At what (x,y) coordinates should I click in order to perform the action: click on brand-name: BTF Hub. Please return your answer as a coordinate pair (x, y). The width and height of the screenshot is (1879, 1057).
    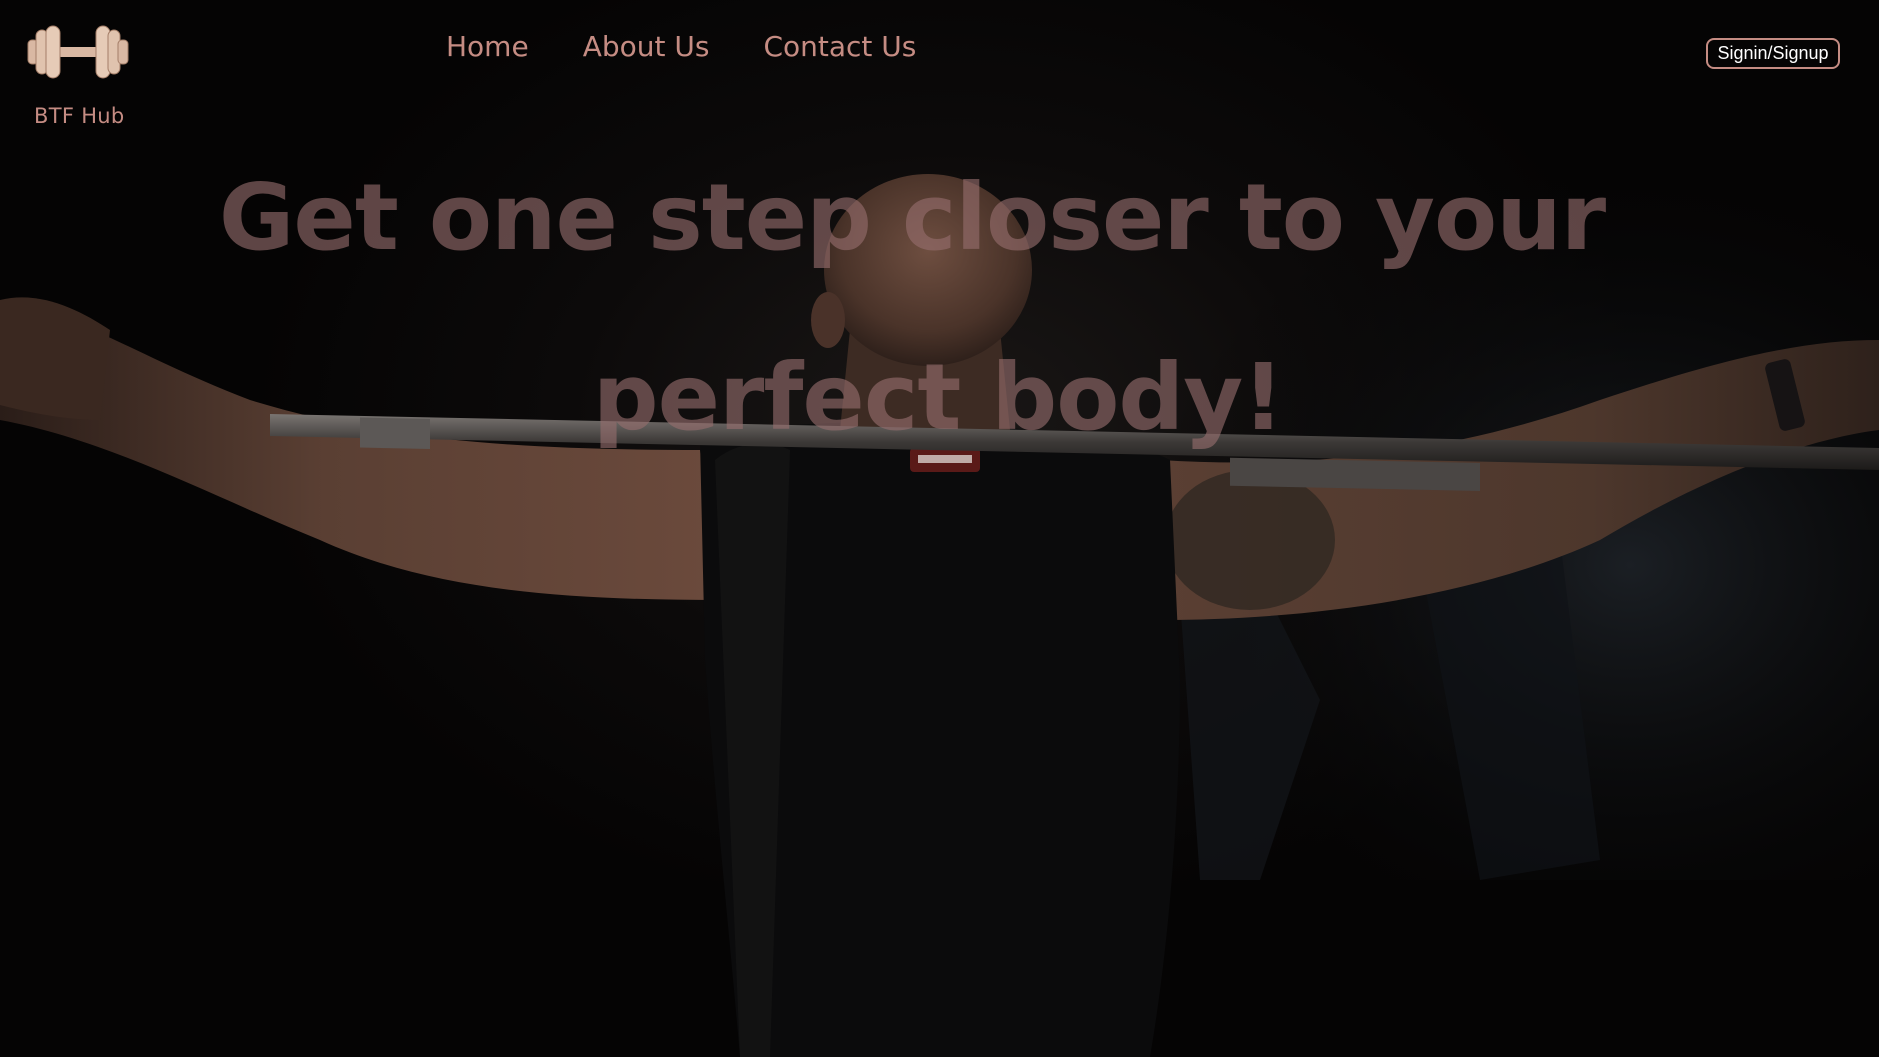
    Looking at the image, I should click on (79, 116).